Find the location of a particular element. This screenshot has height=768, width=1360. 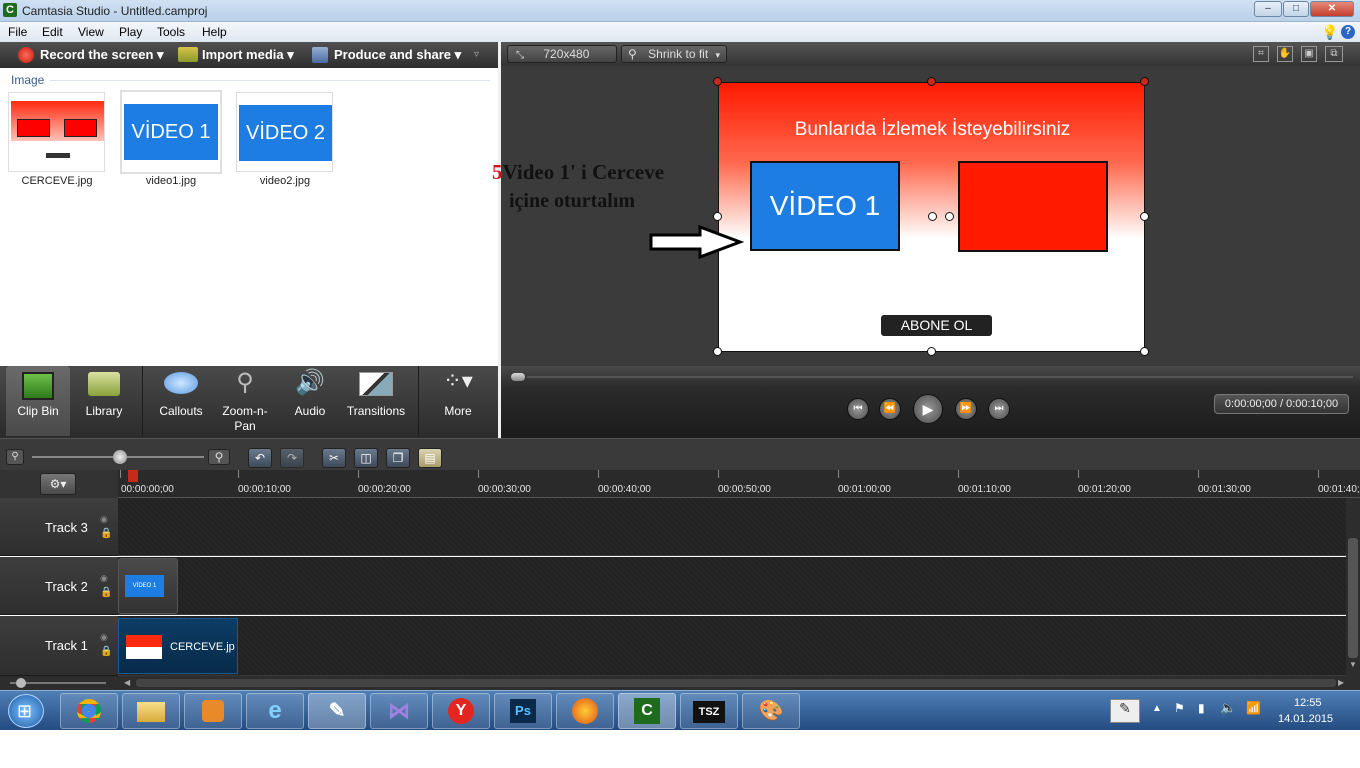

canvas-video1-box: VİDEO 1 is located at coordinates (825, 206).